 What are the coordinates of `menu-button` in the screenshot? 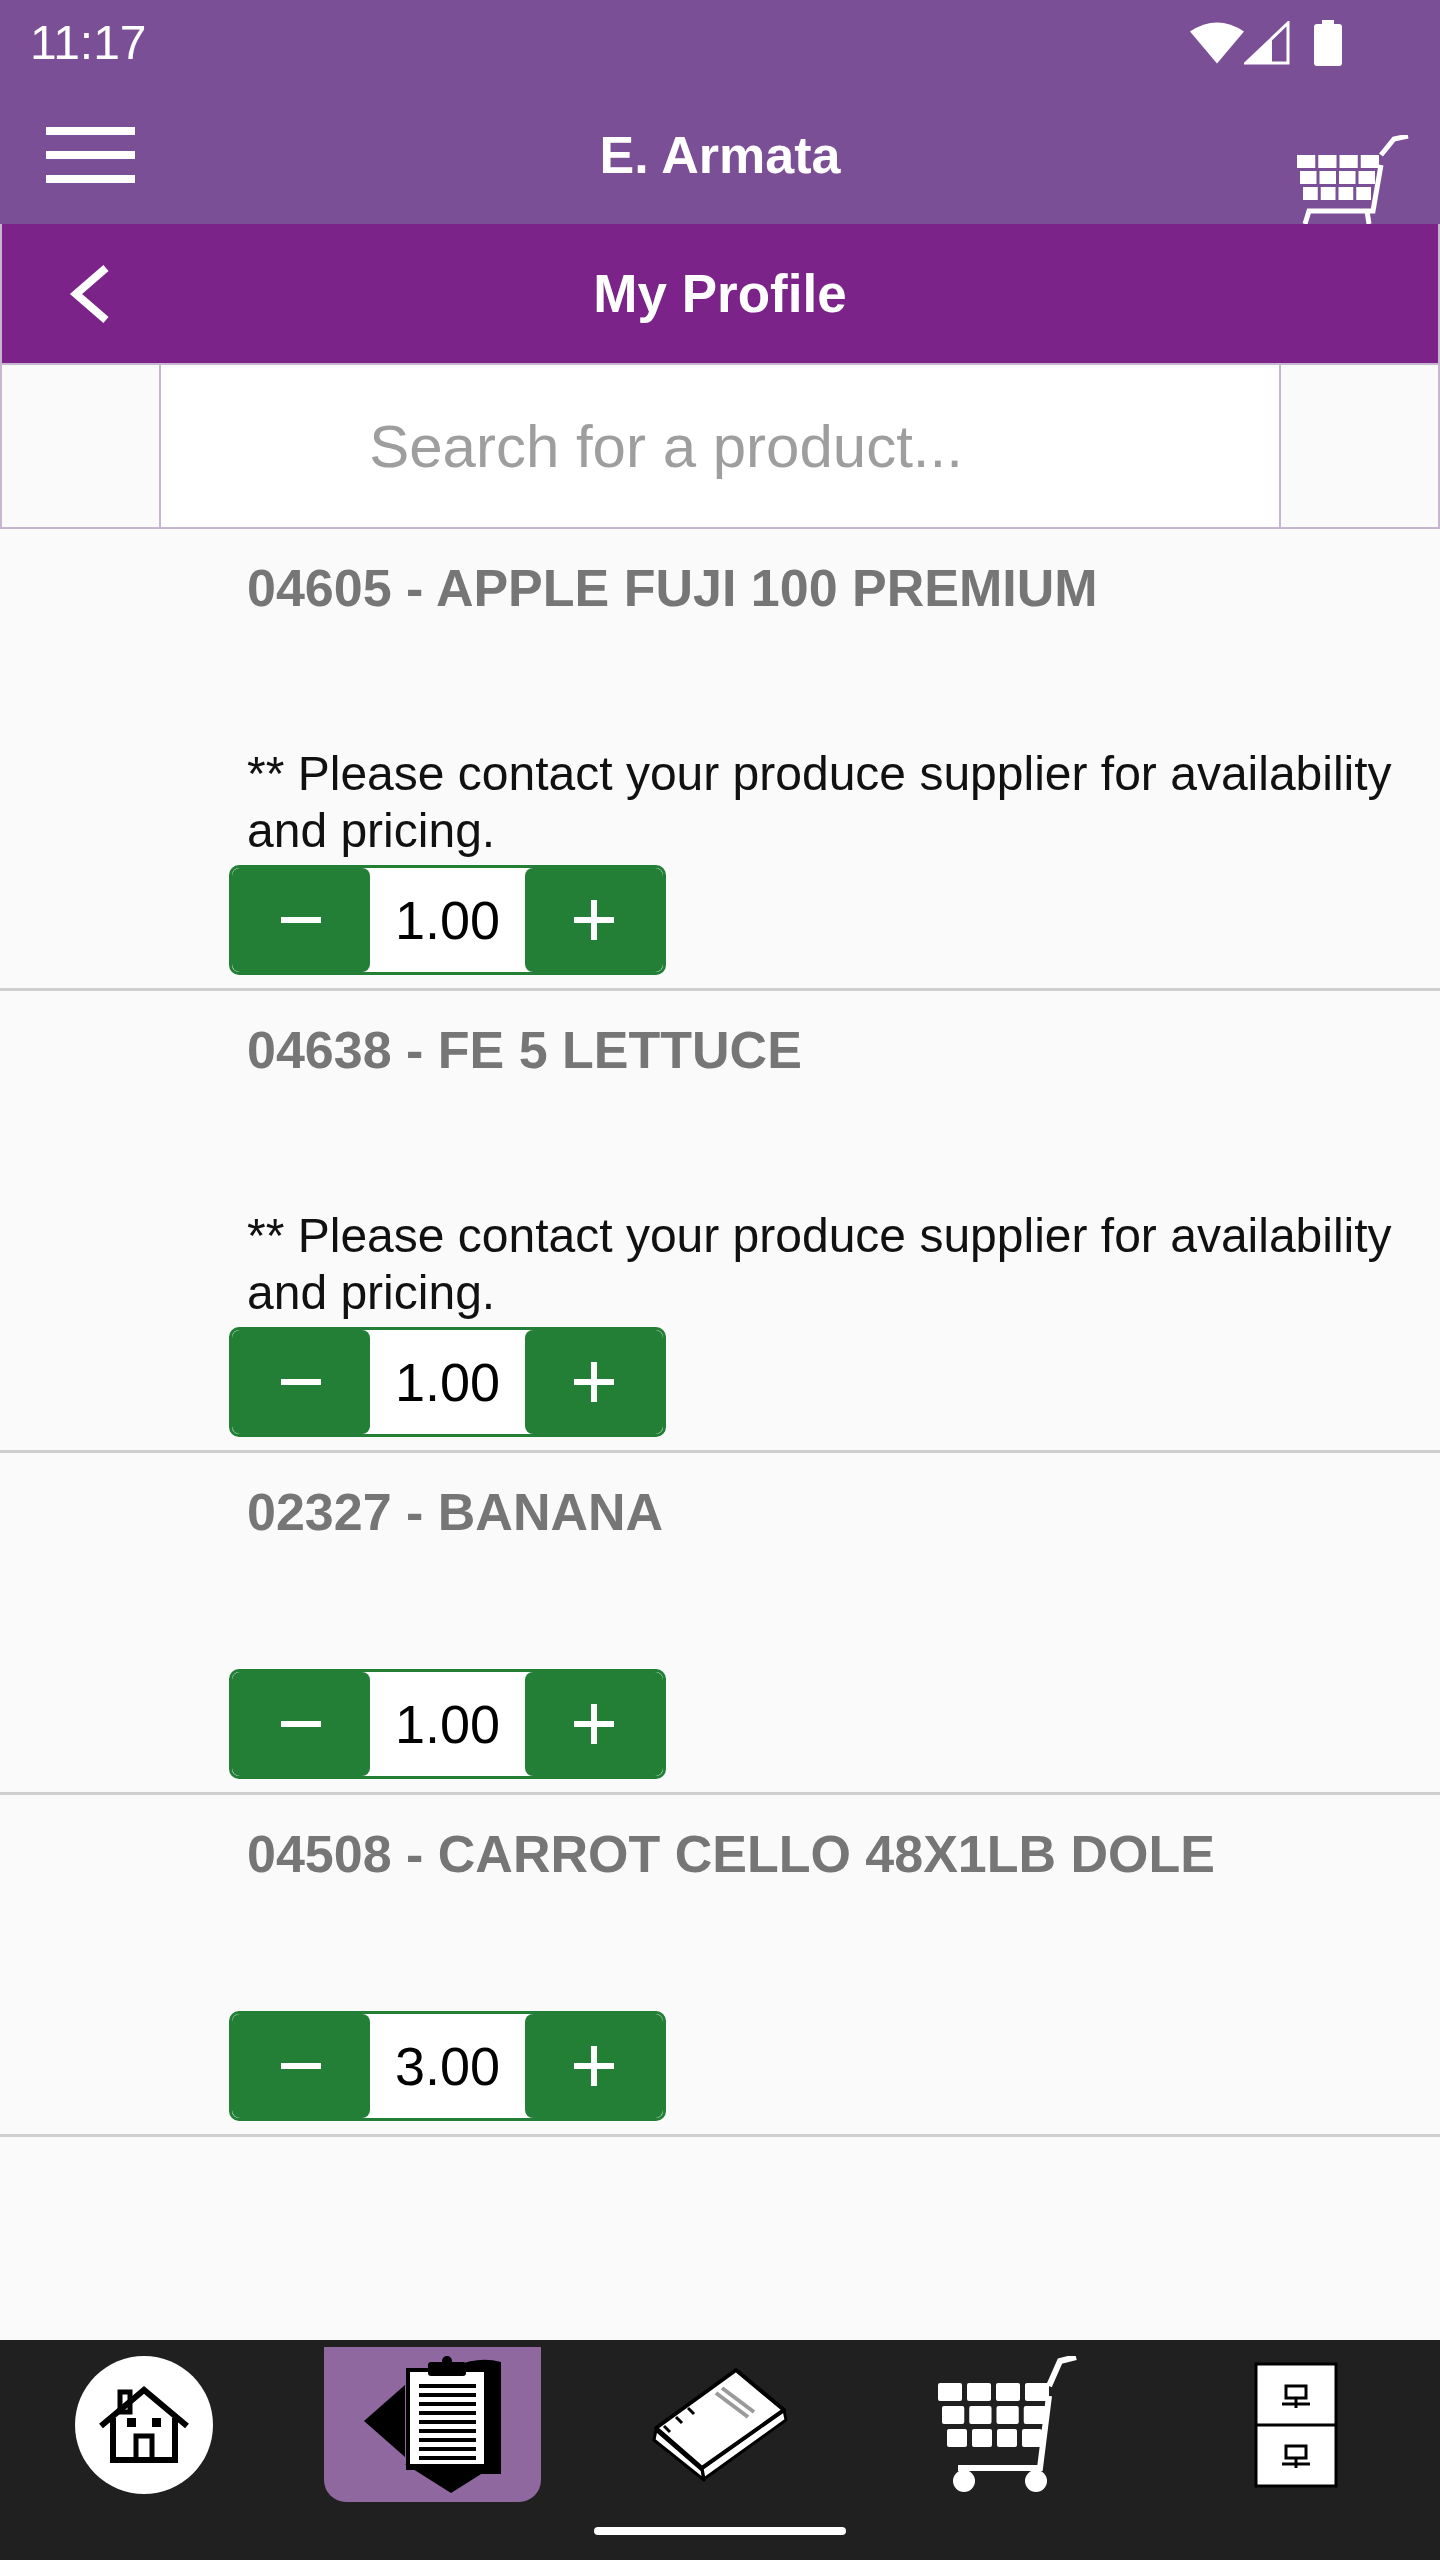 It's located at (90, 154).